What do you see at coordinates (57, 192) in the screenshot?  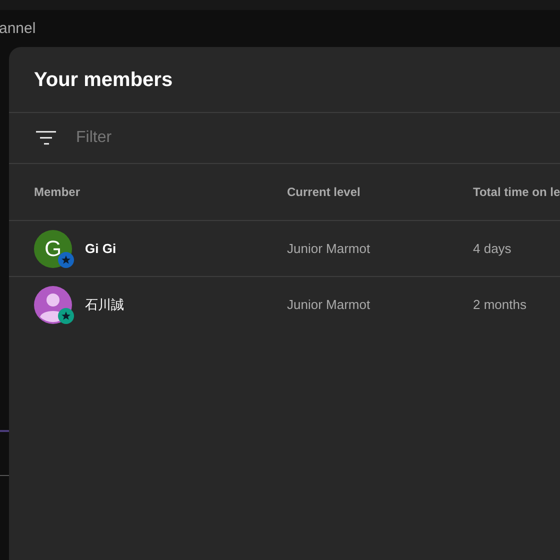 I see `column-header: Member` at bounding box center [57, 192].